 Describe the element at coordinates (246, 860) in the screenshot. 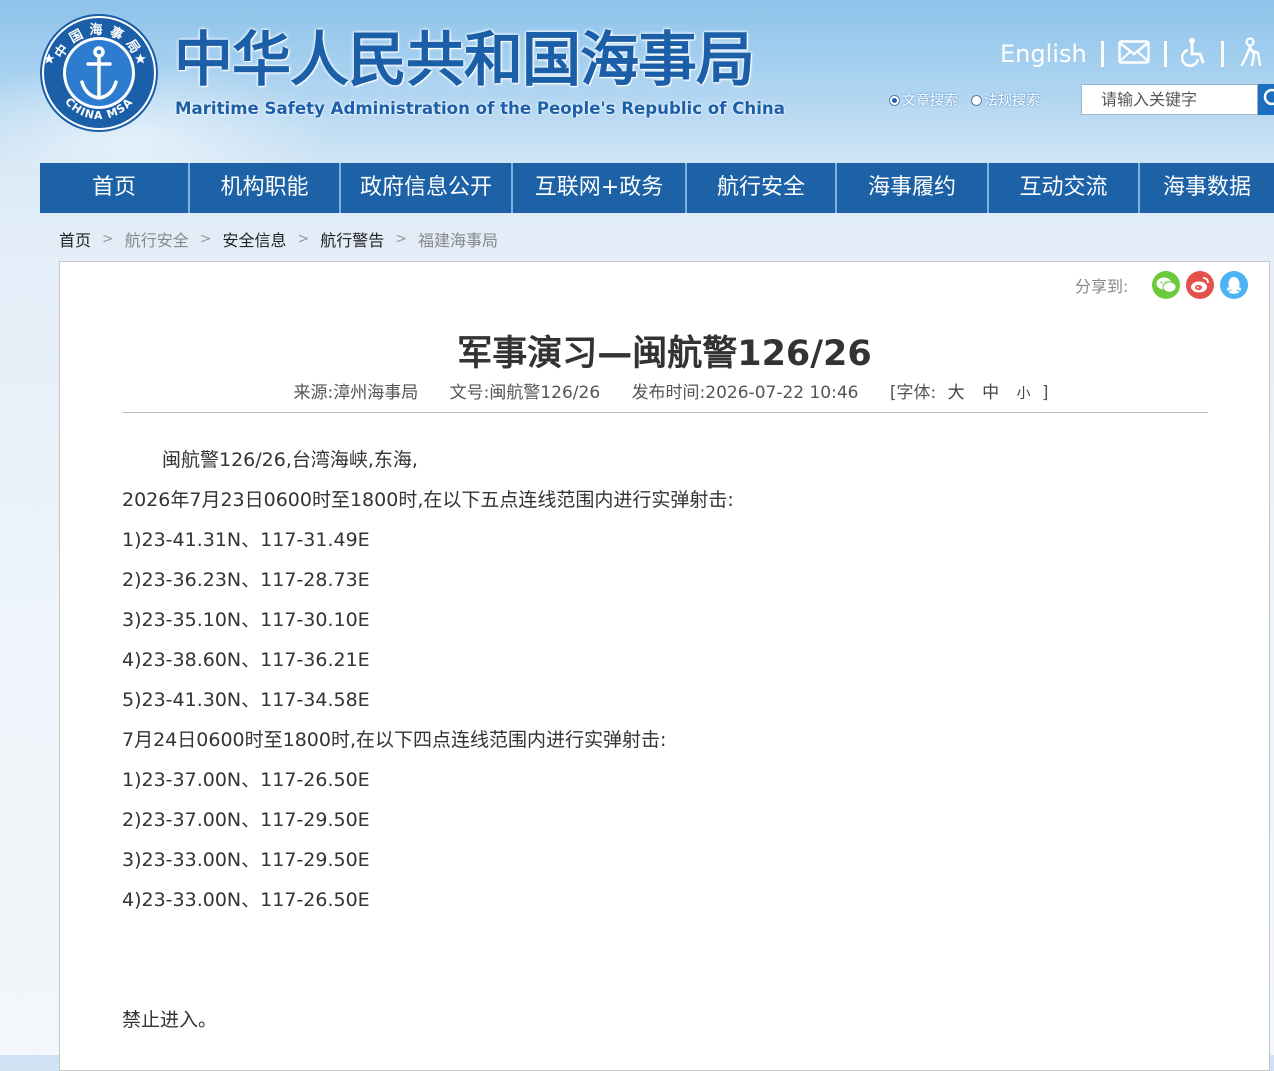

I see `coordinate-point: 3)23-33.00N、117-29.50E` at that location.